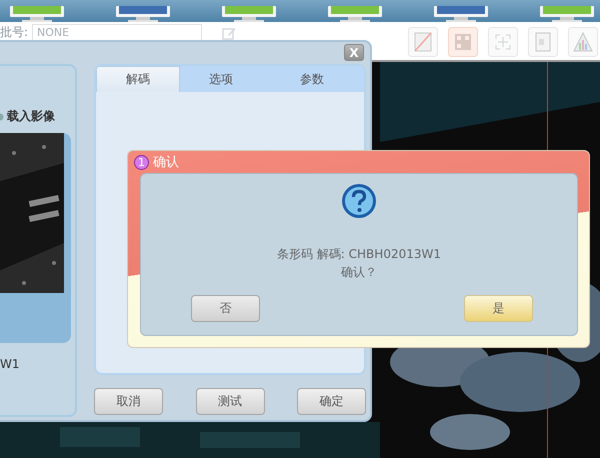 The width and height of the screenshot is (600, 458). I want to click on crossed-image-icon, so click(423, 42).